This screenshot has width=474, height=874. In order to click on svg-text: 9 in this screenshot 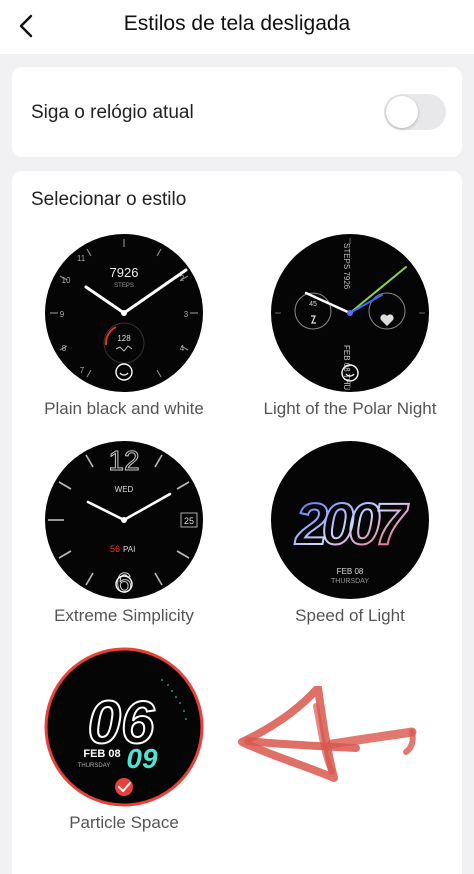, I will do `click(62, 314)`.